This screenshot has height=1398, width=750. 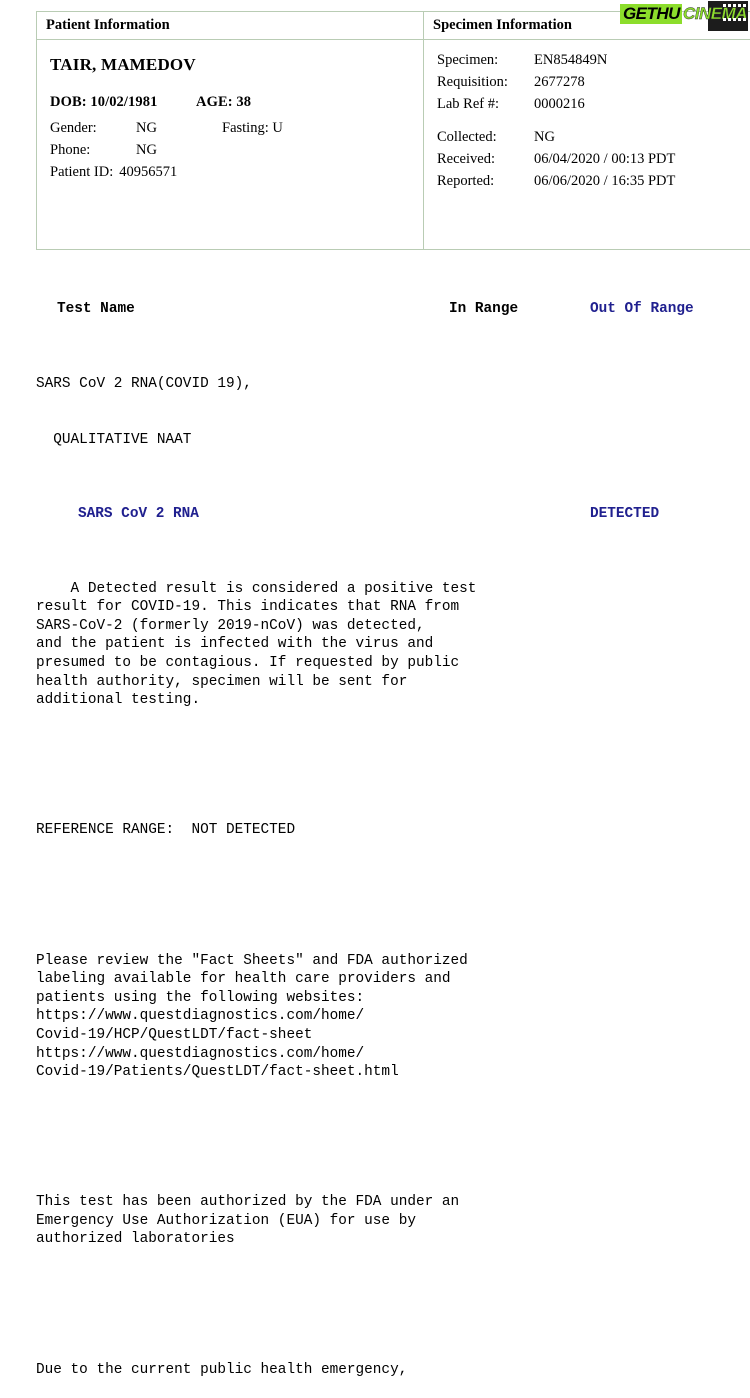 What do you see at coordinates (591, 120) in the screenshot?
I see `specimen-panel-spacer` at bounding box center [591, 120].